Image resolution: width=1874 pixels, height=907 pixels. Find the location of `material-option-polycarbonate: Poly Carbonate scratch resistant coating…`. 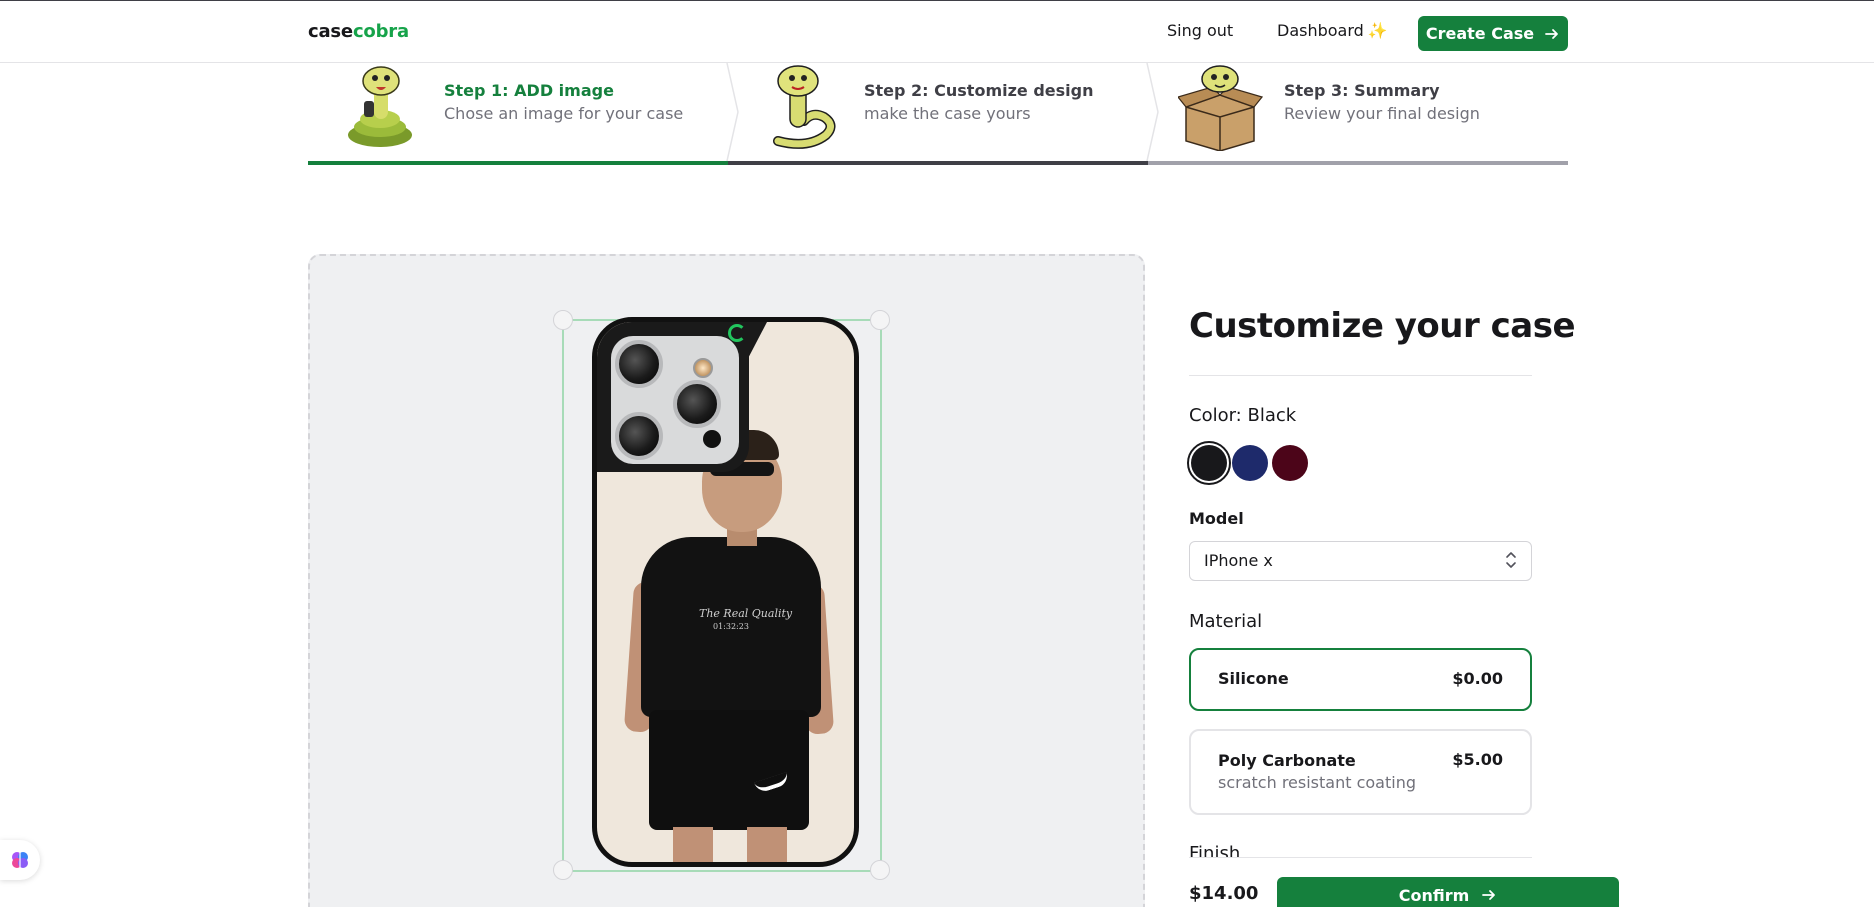

material-option-polycarbonate: Poly Carbonate scratch resistant coating… is located at coordinates (1360, 772).